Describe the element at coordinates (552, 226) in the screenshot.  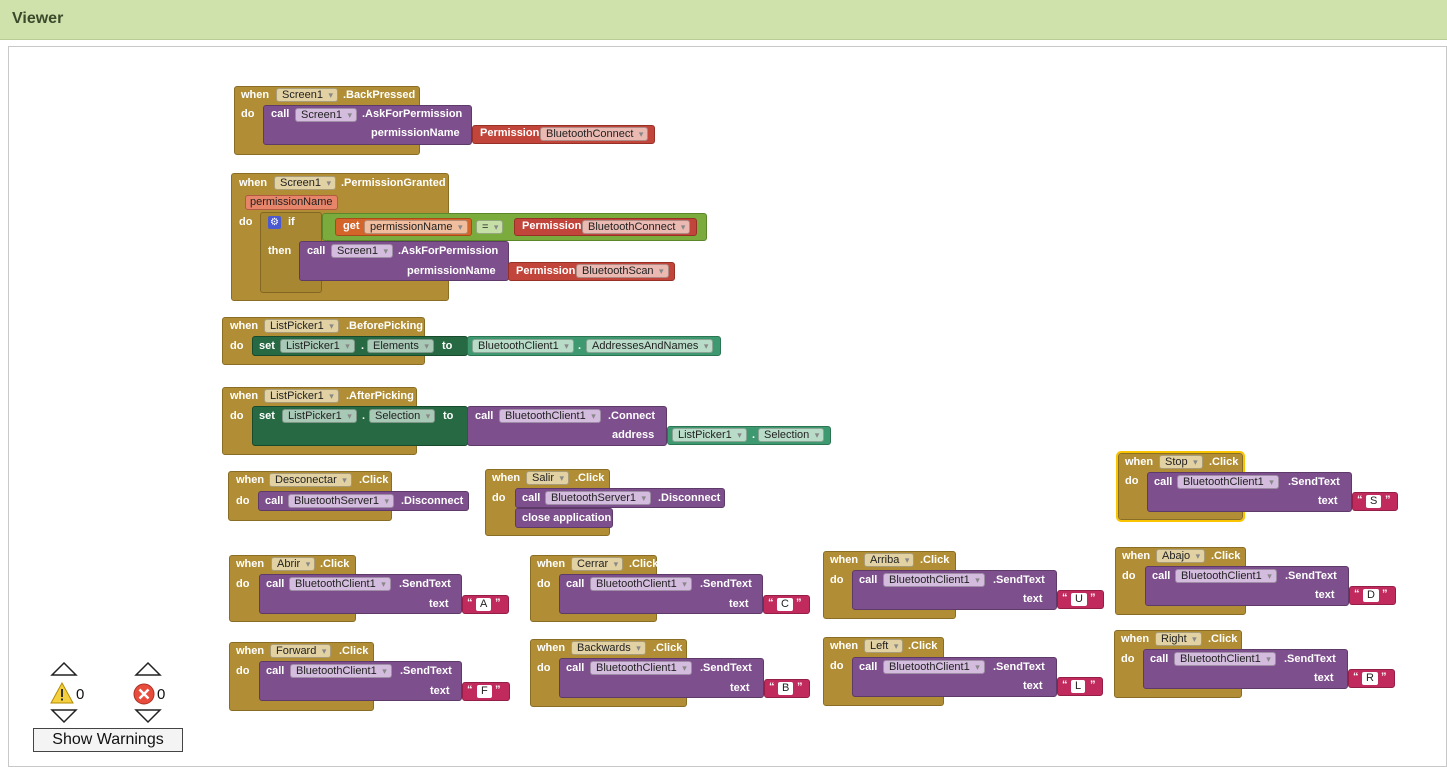
I see `permission-label: Permission` at that location.